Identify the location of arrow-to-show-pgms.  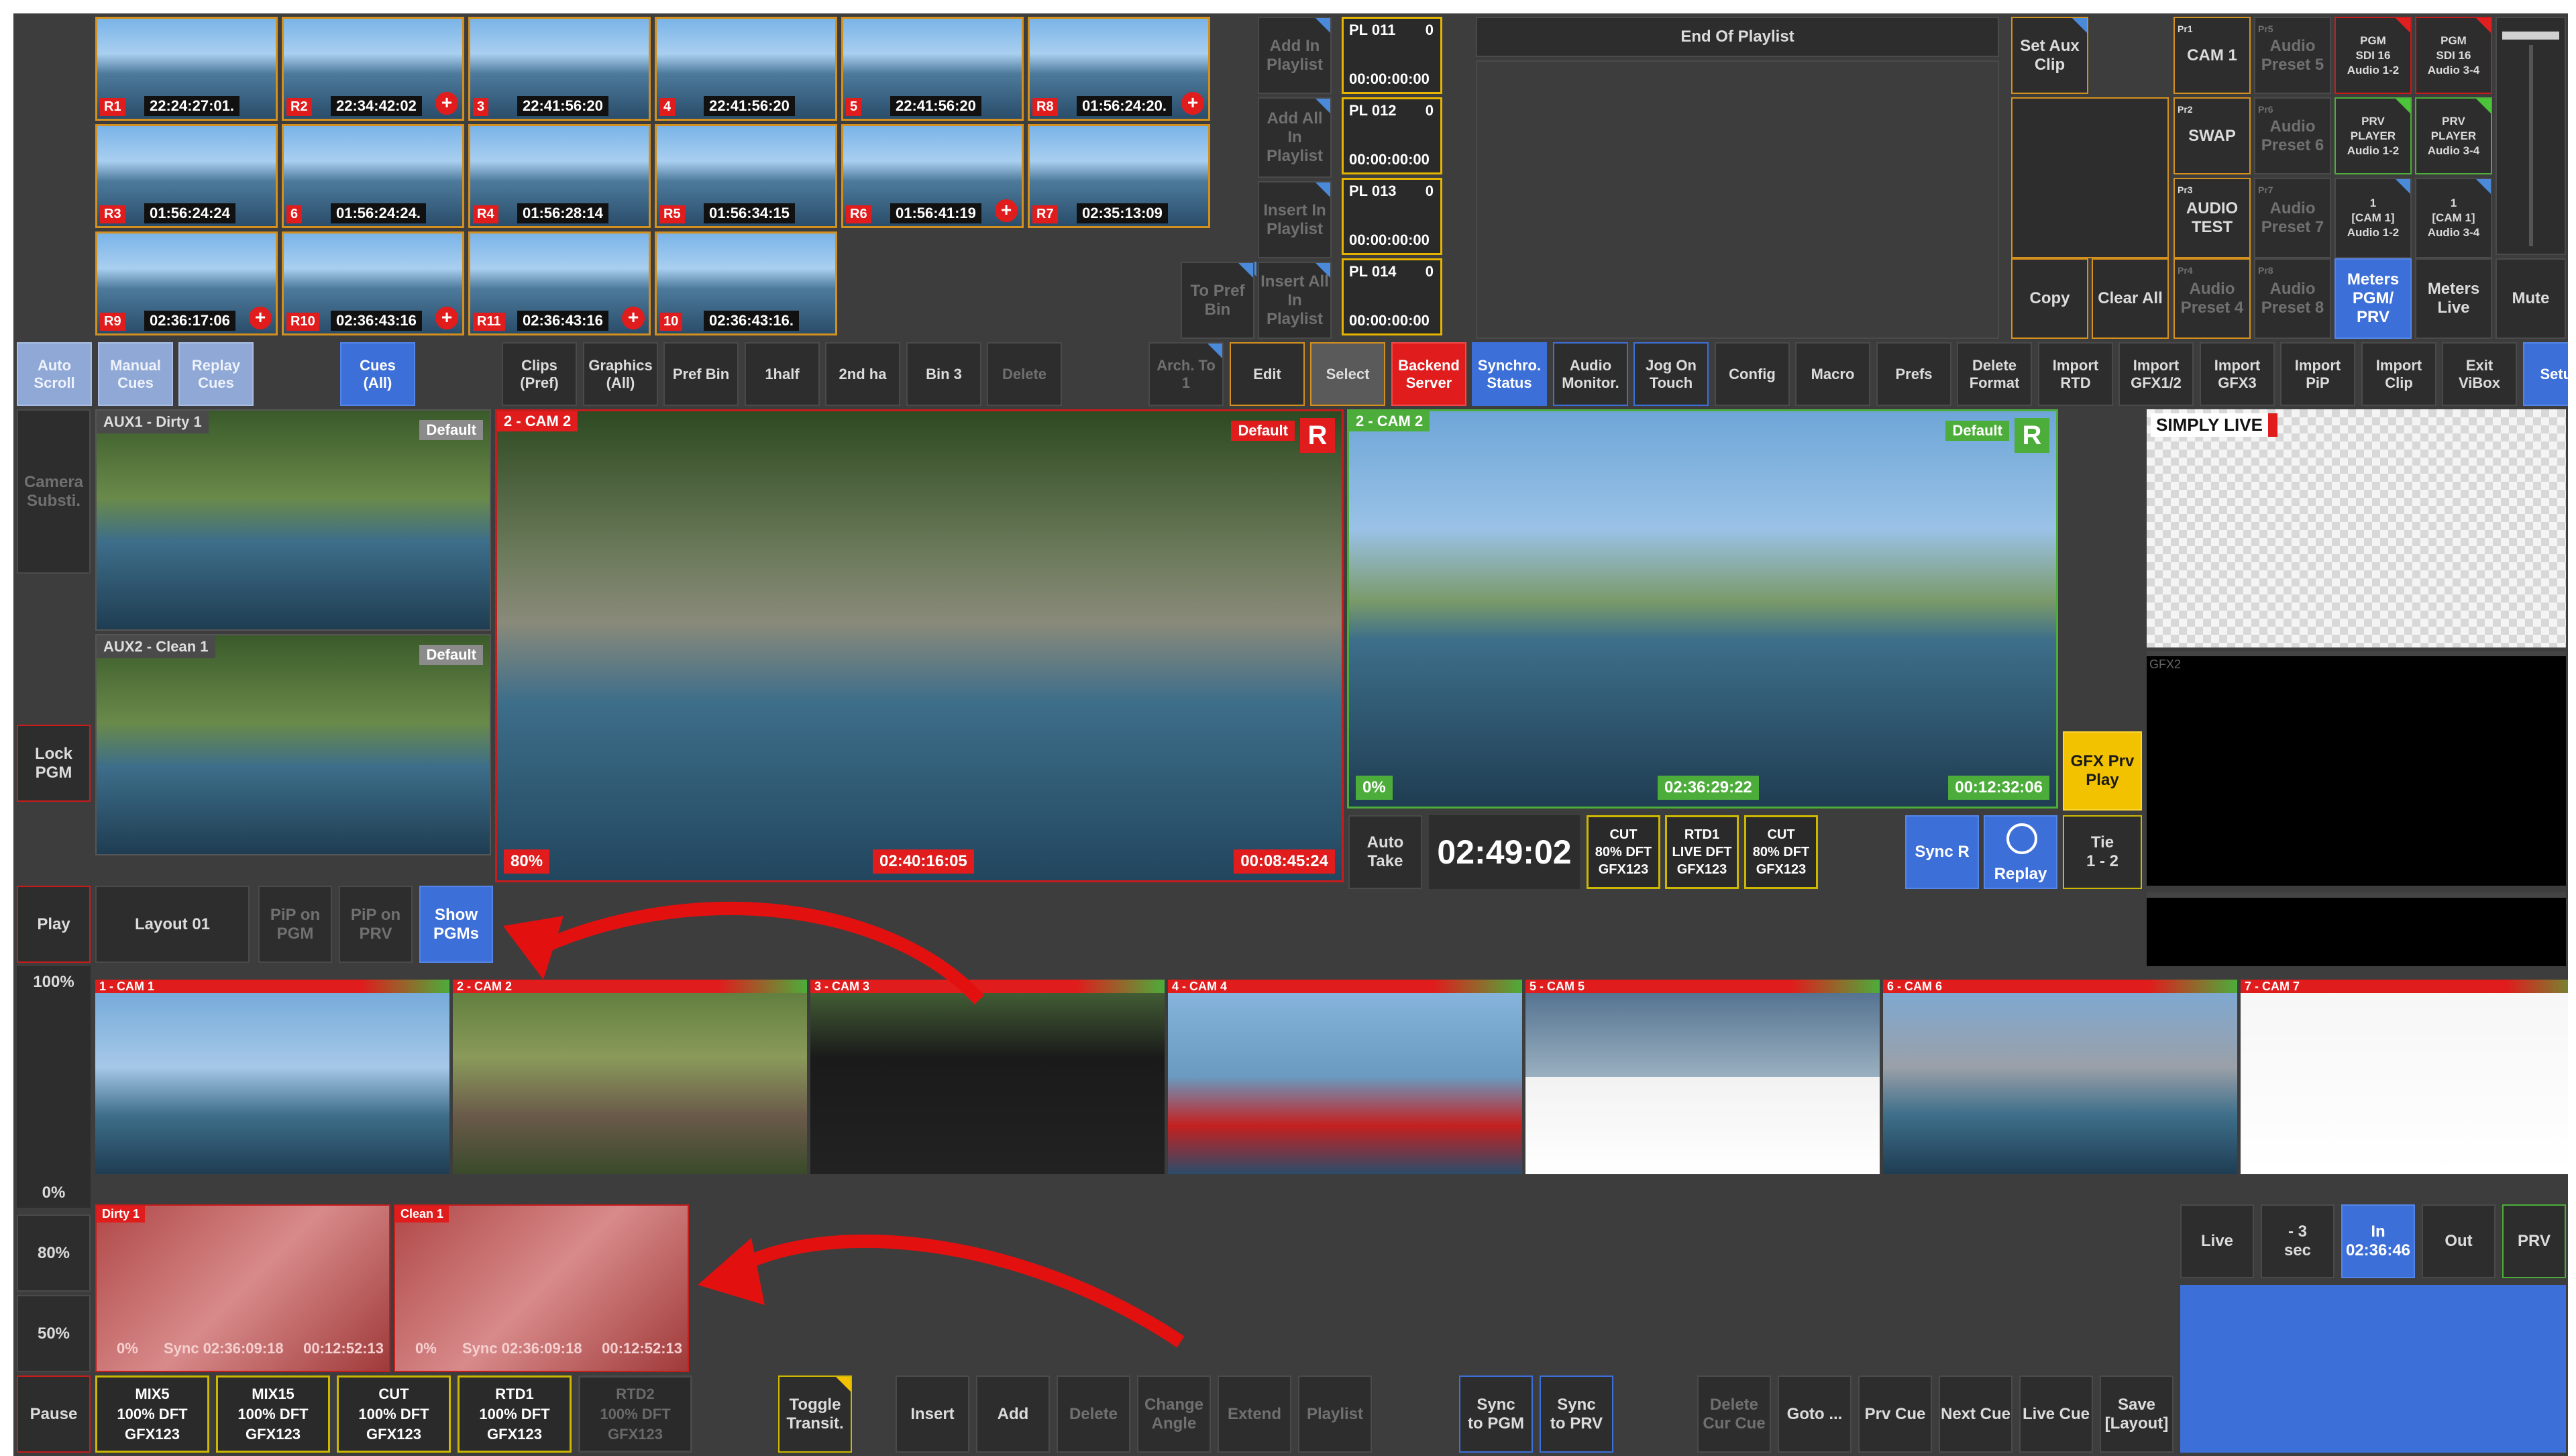
(756, 953).